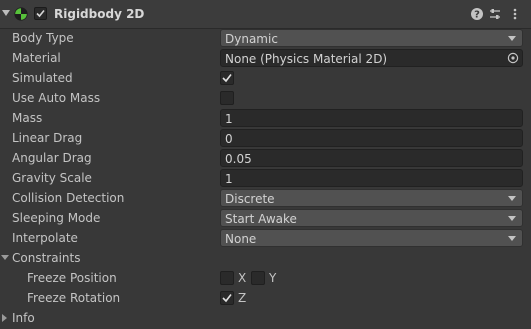 The image size is (531, 329). What do you see at coordinates (45, 238) in the screenshot?
I see `interpolate-label: Interpolate` at bounding box center [45, 238].